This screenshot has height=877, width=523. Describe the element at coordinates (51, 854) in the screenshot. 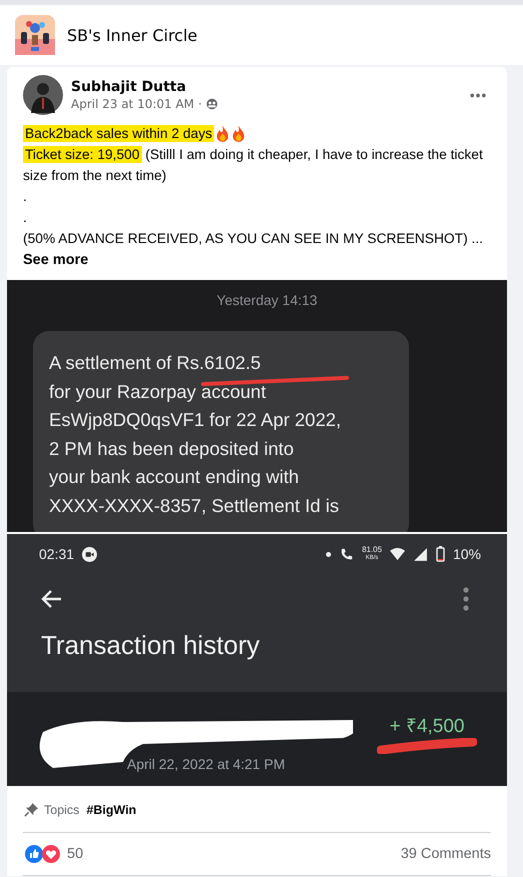

I see `love-icon` at that location.